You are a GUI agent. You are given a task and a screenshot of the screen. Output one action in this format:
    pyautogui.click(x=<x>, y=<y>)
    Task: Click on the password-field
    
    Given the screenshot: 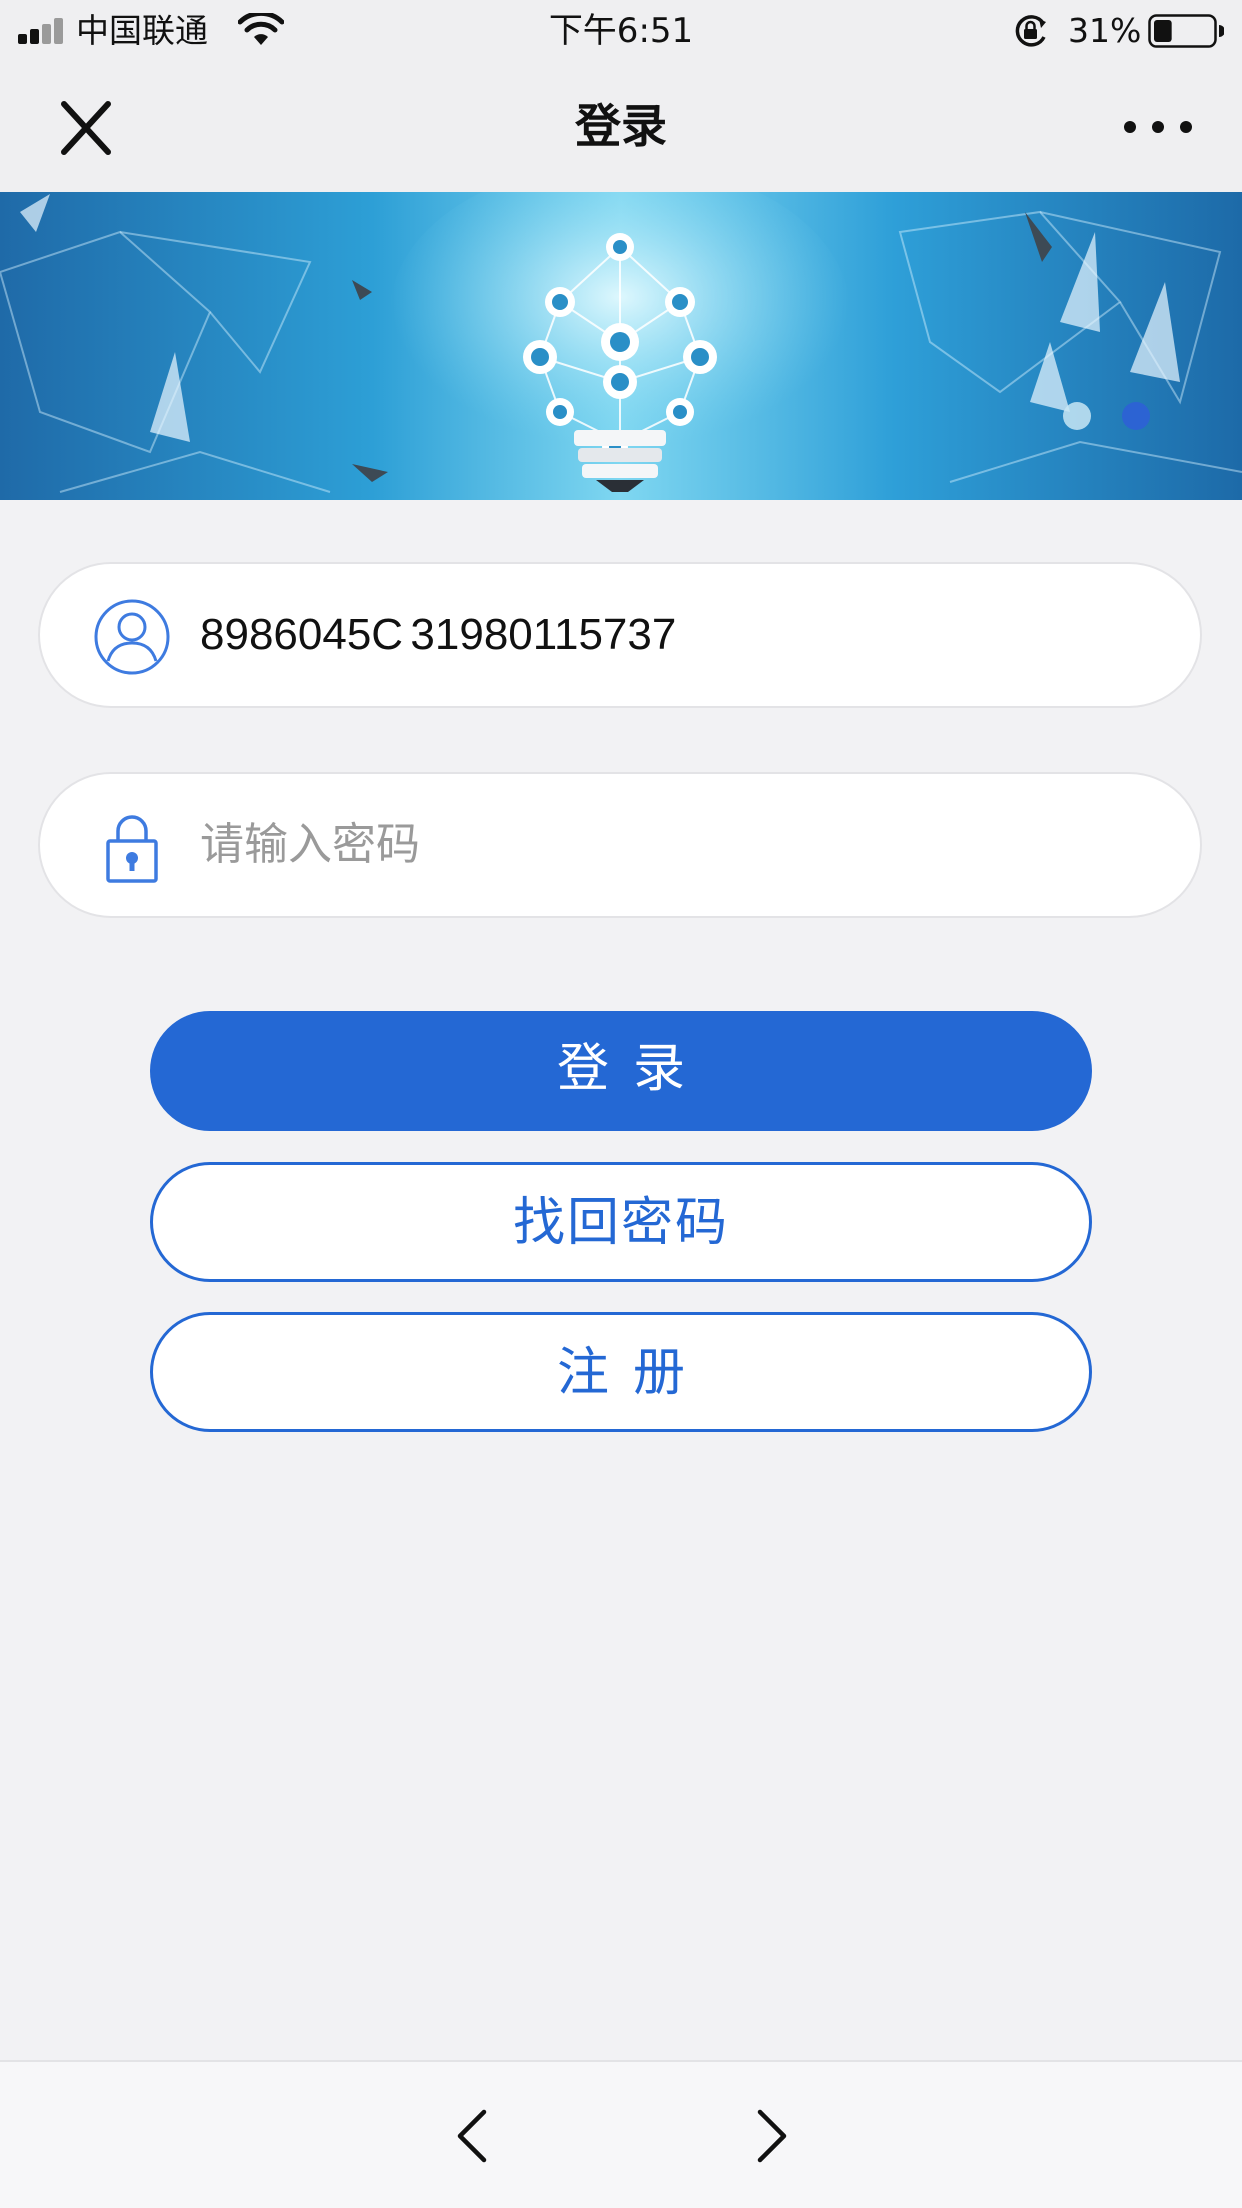 What is the action you would take?
    pyautogui.click(x=620, y=845)
    